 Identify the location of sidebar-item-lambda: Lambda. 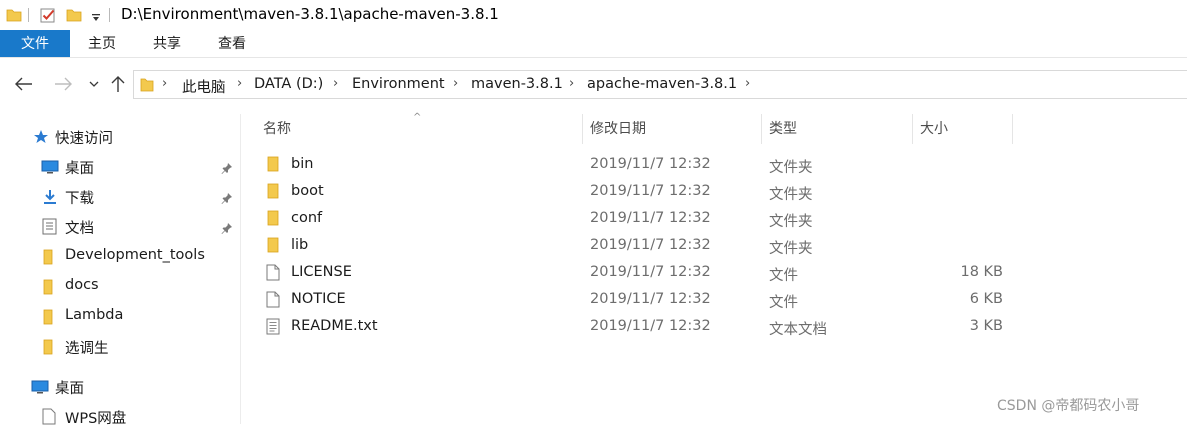
(120, 317).